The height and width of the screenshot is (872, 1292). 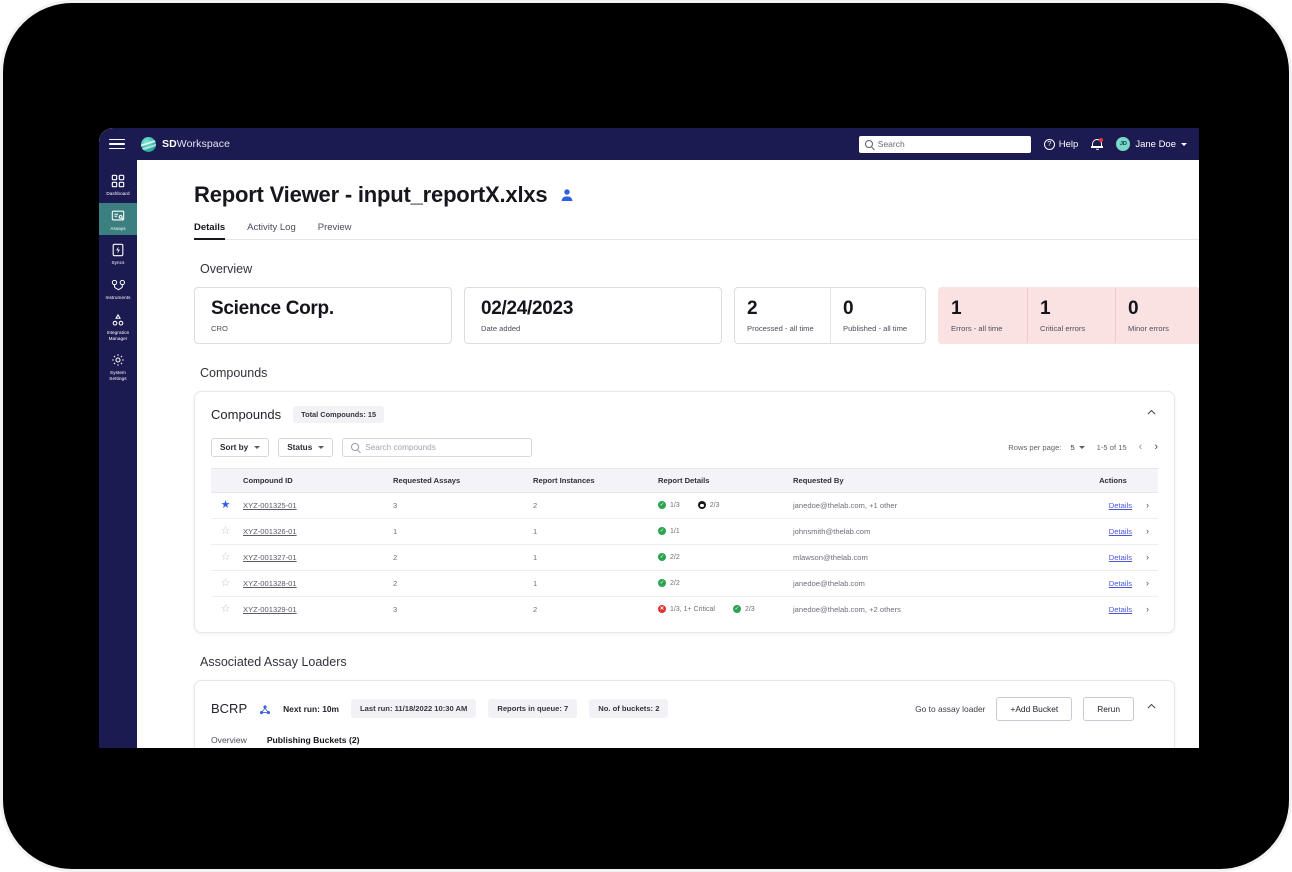 What do you see at coordinates (527, 308) in the screenshot?
I see `overview-value: 02/24/2023` at bounding box center [527, 308].